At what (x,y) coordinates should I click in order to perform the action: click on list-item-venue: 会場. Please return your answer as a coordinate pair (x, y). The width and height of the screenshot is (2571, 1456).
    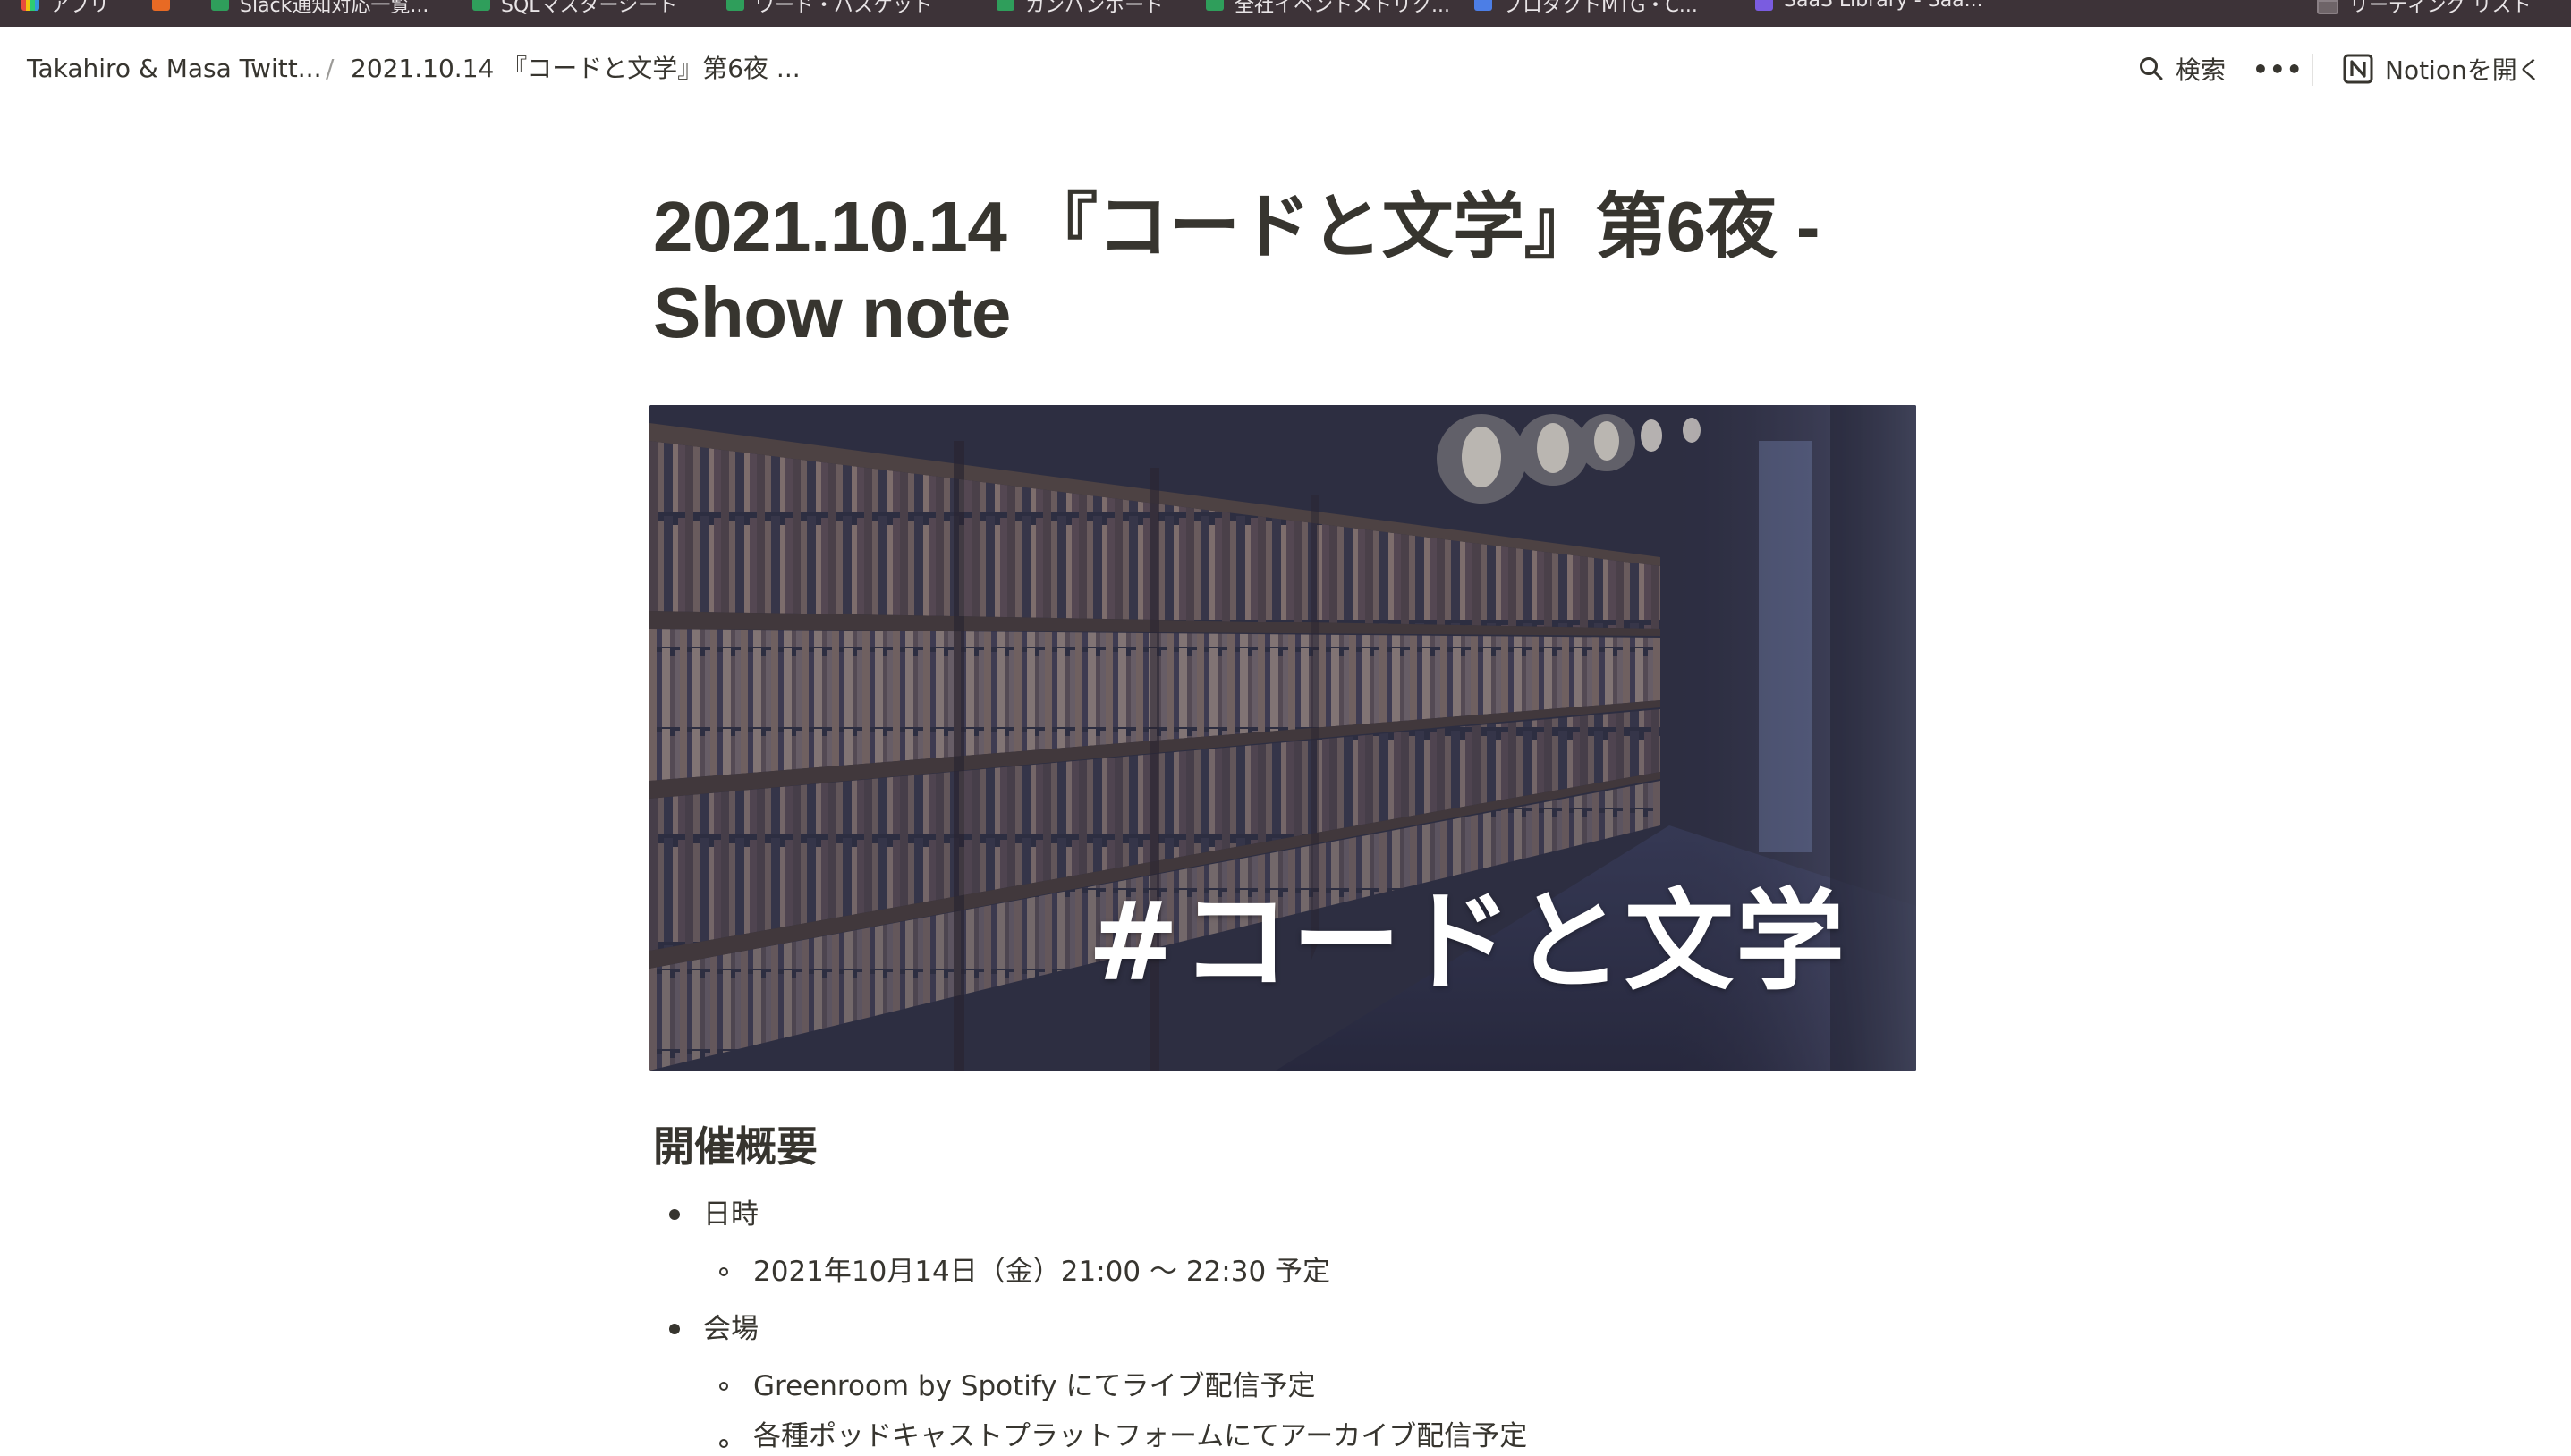
    Looking at the image, I should click on (731, 1329).